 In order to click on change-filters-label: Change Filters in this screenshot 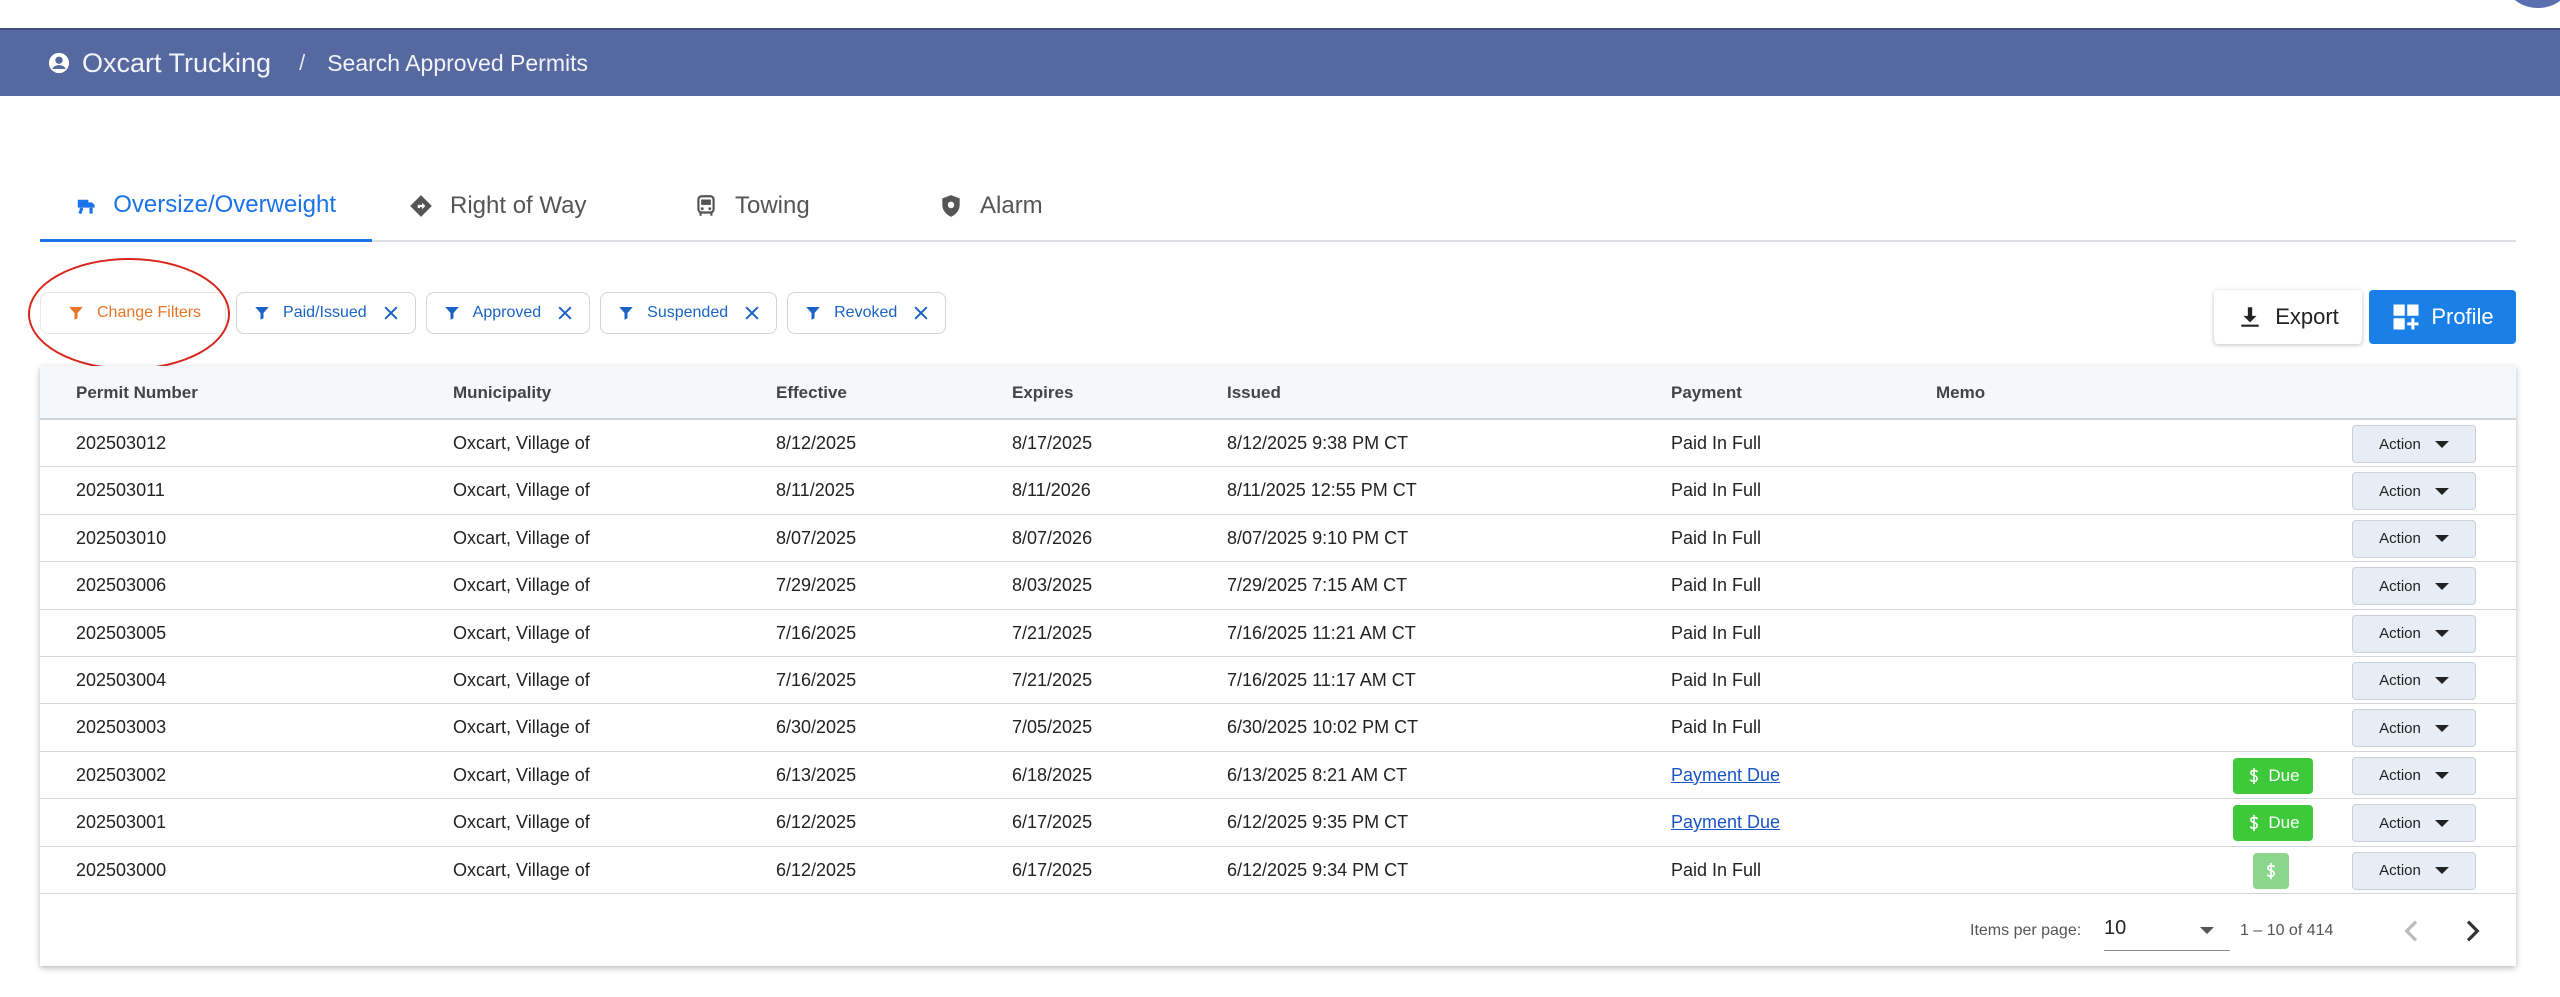, I will do `click(149, 312)`.